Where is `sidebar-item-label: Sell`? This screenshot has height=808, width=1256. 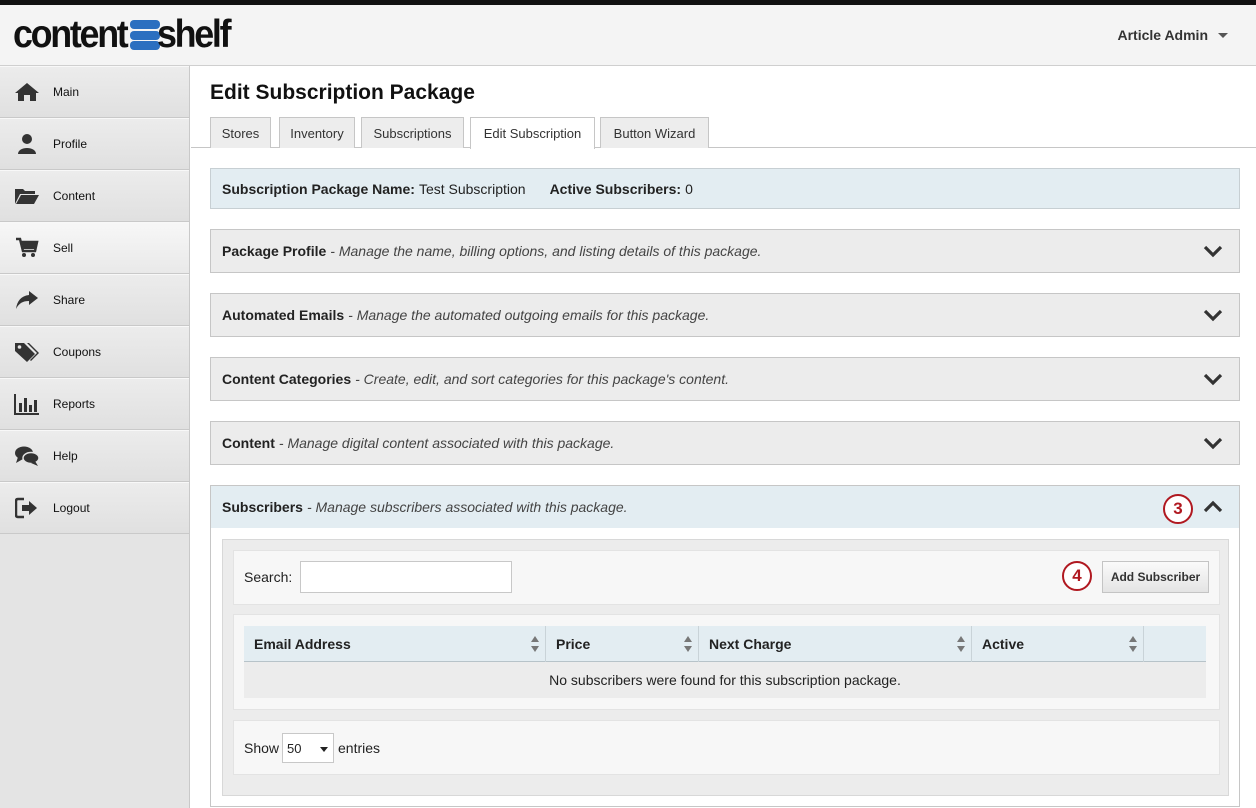 sidebar-item-label: Sell is located at coordinates (63, 248).